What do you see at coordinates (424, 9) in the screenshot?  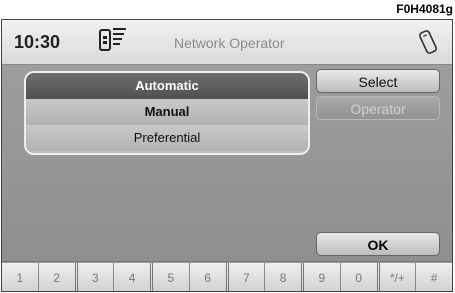 I see `figure-code: F0H4081g` at bounding box center [424, 9].